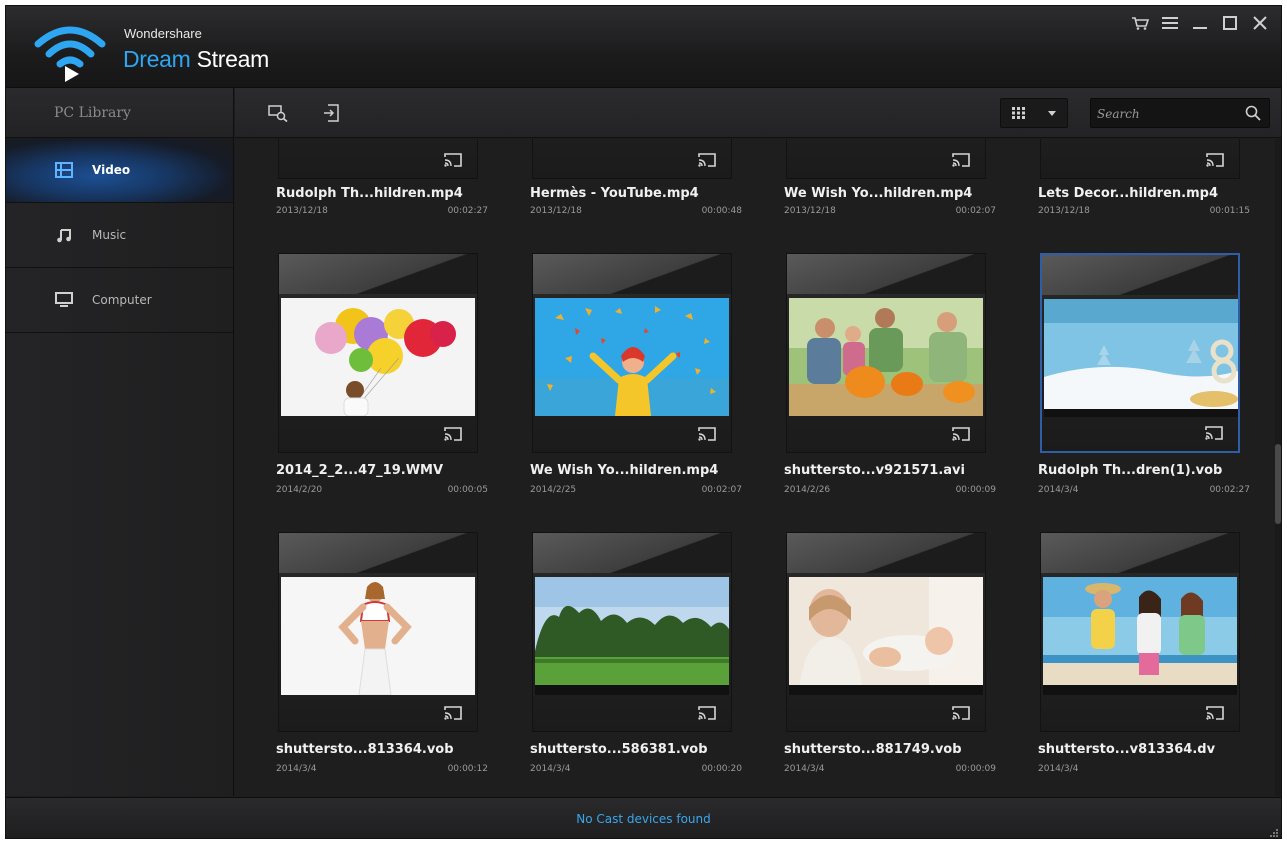 This screenshot has width=1287, height=844. I want to click on close-icon, so click(1260, 23).